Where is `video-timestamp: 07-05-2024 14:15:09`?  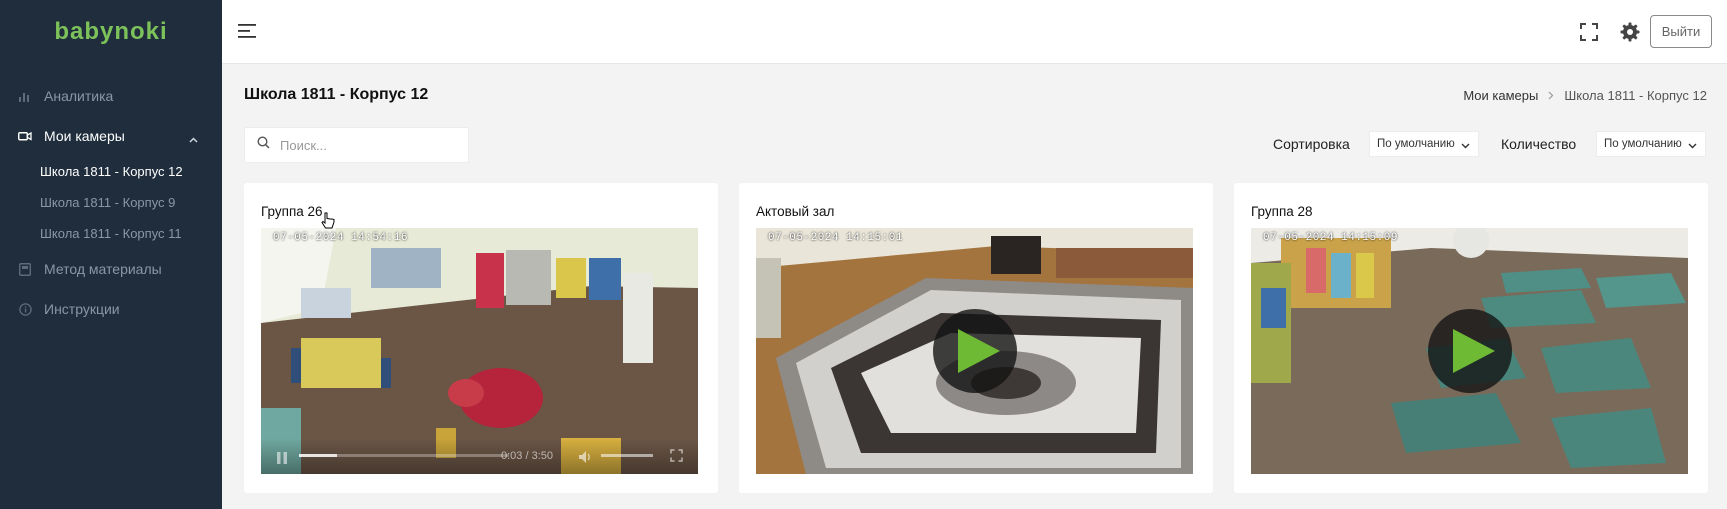 video-timestamp: 07-05-2024 14:15:09 is located at coordinates (1330, 238).